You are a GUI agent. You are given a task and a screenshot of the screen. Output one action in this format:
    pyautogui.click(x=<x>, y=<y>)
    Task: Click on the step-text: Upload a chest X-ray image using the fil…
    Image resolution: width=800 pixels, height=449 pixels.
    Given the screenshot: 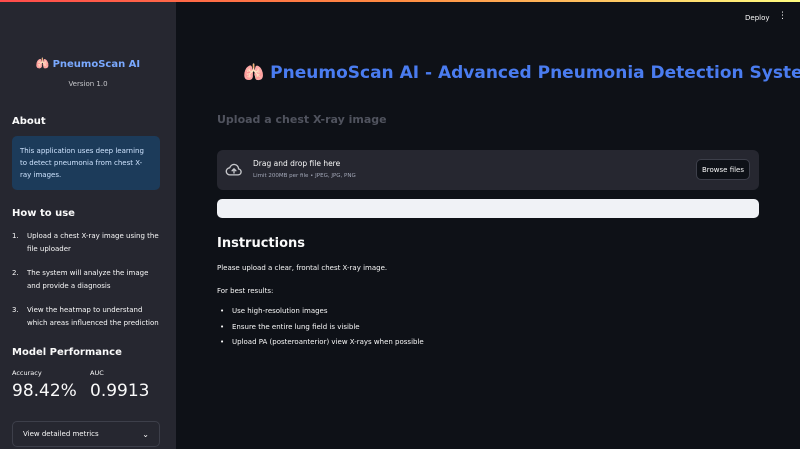 What is the action you would take?
    pyautogui.click(x=93, y=242)
    